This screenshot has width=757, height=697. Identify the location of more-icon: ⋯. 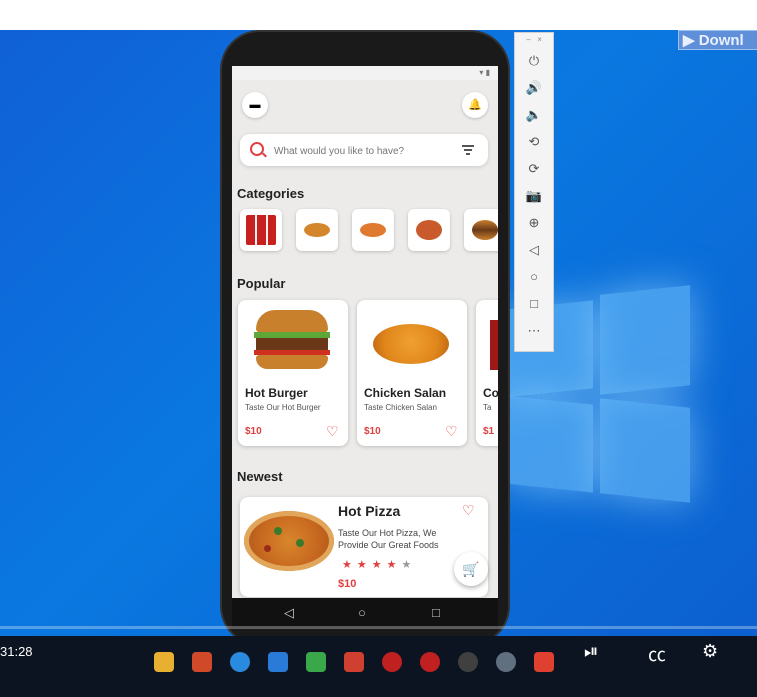
(534, 330).